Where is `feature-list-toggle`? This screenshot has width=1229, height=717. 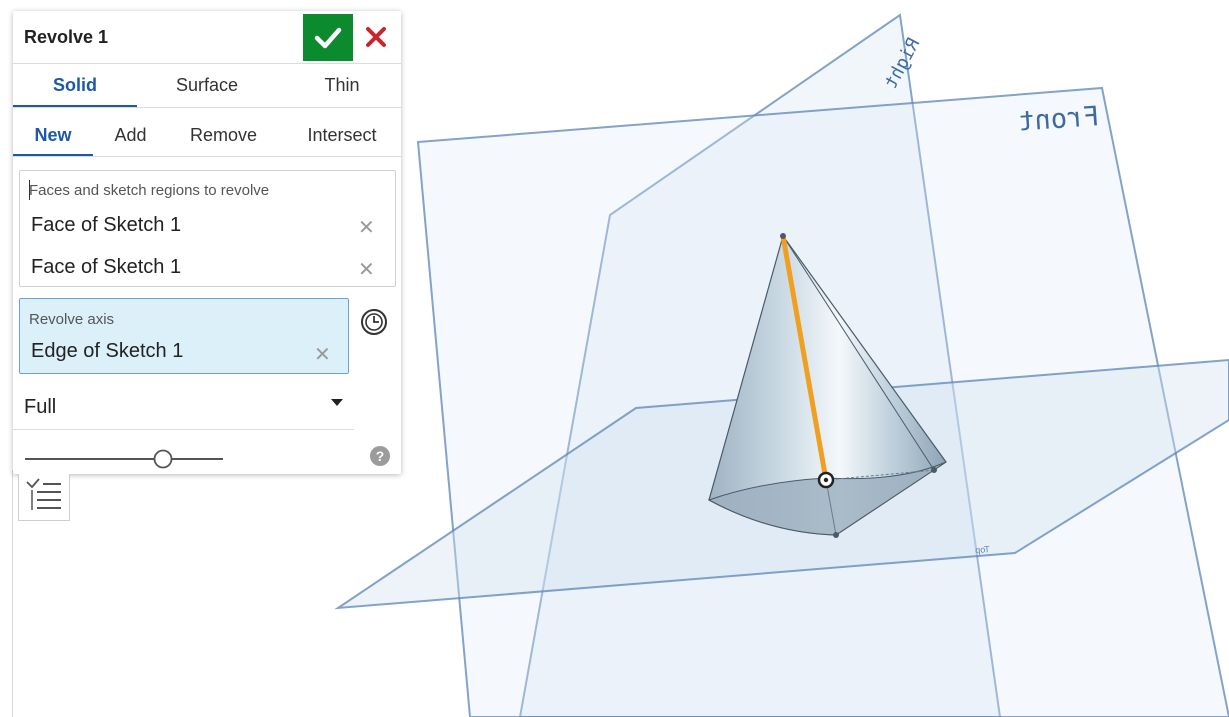 feature-list-toggle is located at coordinates (44, 497).